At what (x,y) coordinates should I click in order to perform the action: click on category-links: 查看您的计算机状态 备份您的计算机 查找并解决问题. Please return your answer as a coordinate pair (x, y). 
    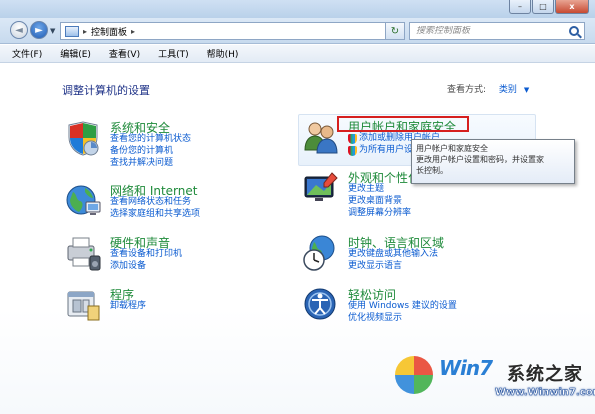
    Looking at the image, I should click on (150, 151).